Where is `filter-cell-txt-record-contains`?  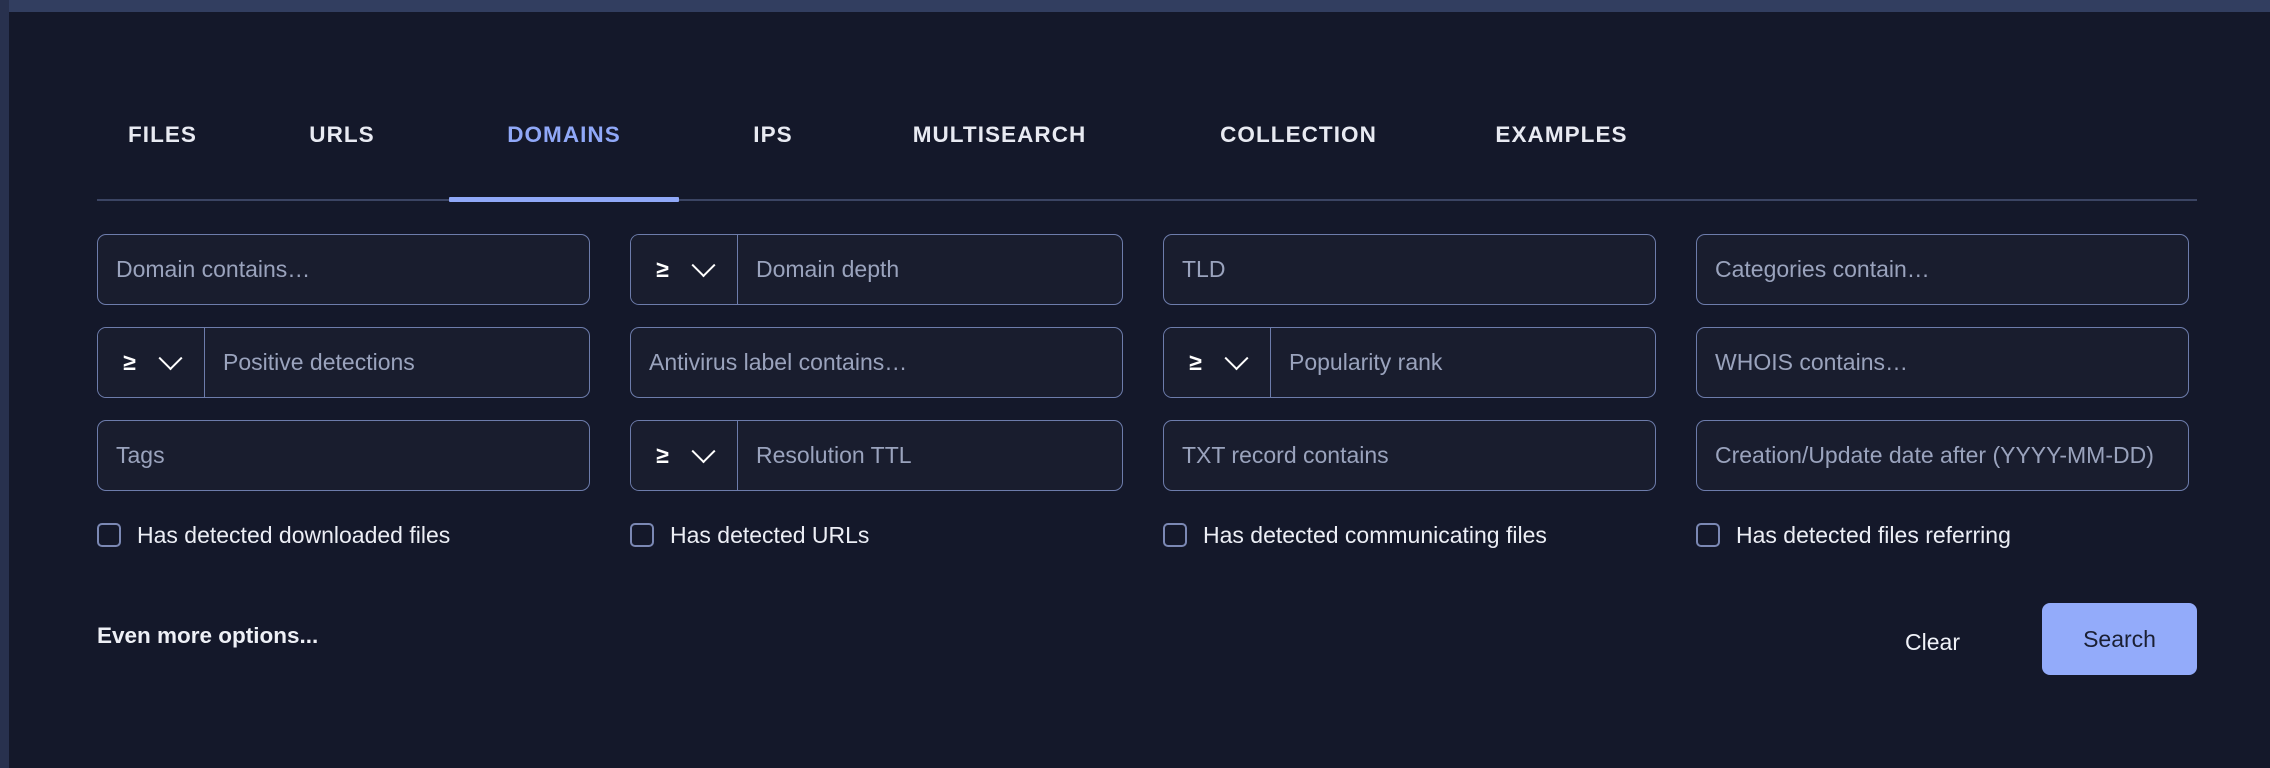
filter-cell-txt-record-contains is located at coordinates (1409, 455).